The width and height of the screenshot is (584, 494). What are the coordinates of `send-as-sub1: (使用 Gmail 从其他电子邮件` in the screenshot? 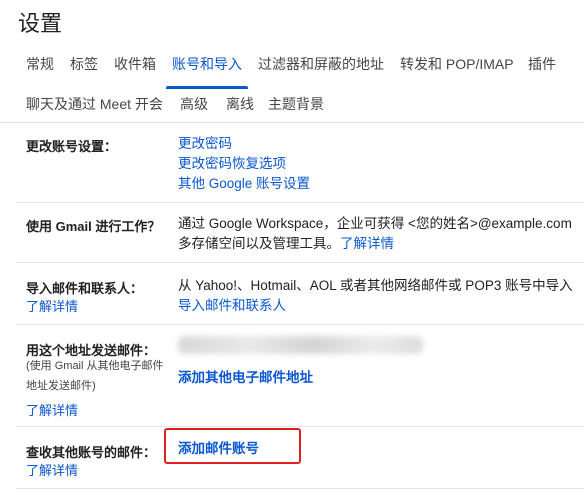 It's located at (95, 366).